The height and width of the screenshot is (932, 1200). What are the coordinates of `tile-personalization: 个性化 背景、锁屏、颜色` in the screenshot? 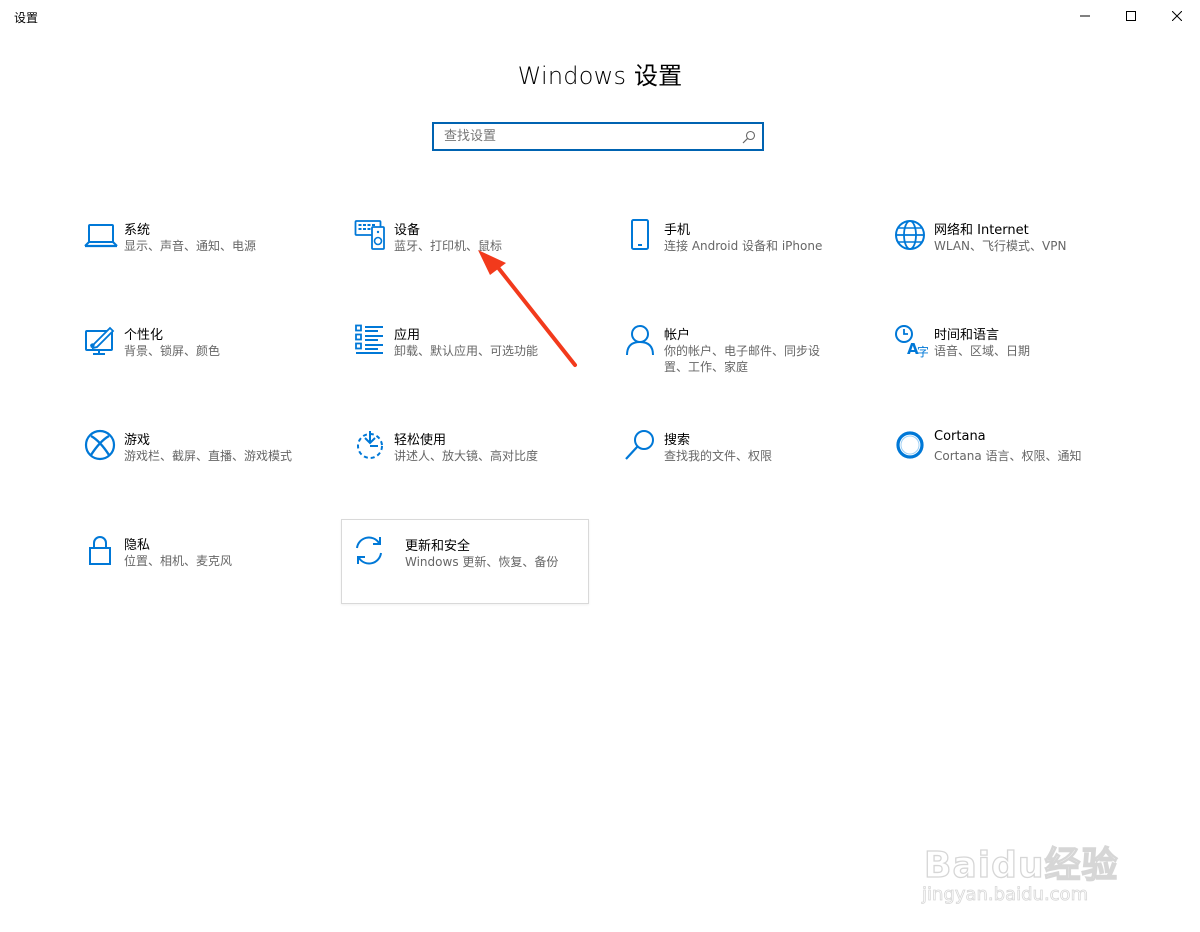 It's located at (196, 366).